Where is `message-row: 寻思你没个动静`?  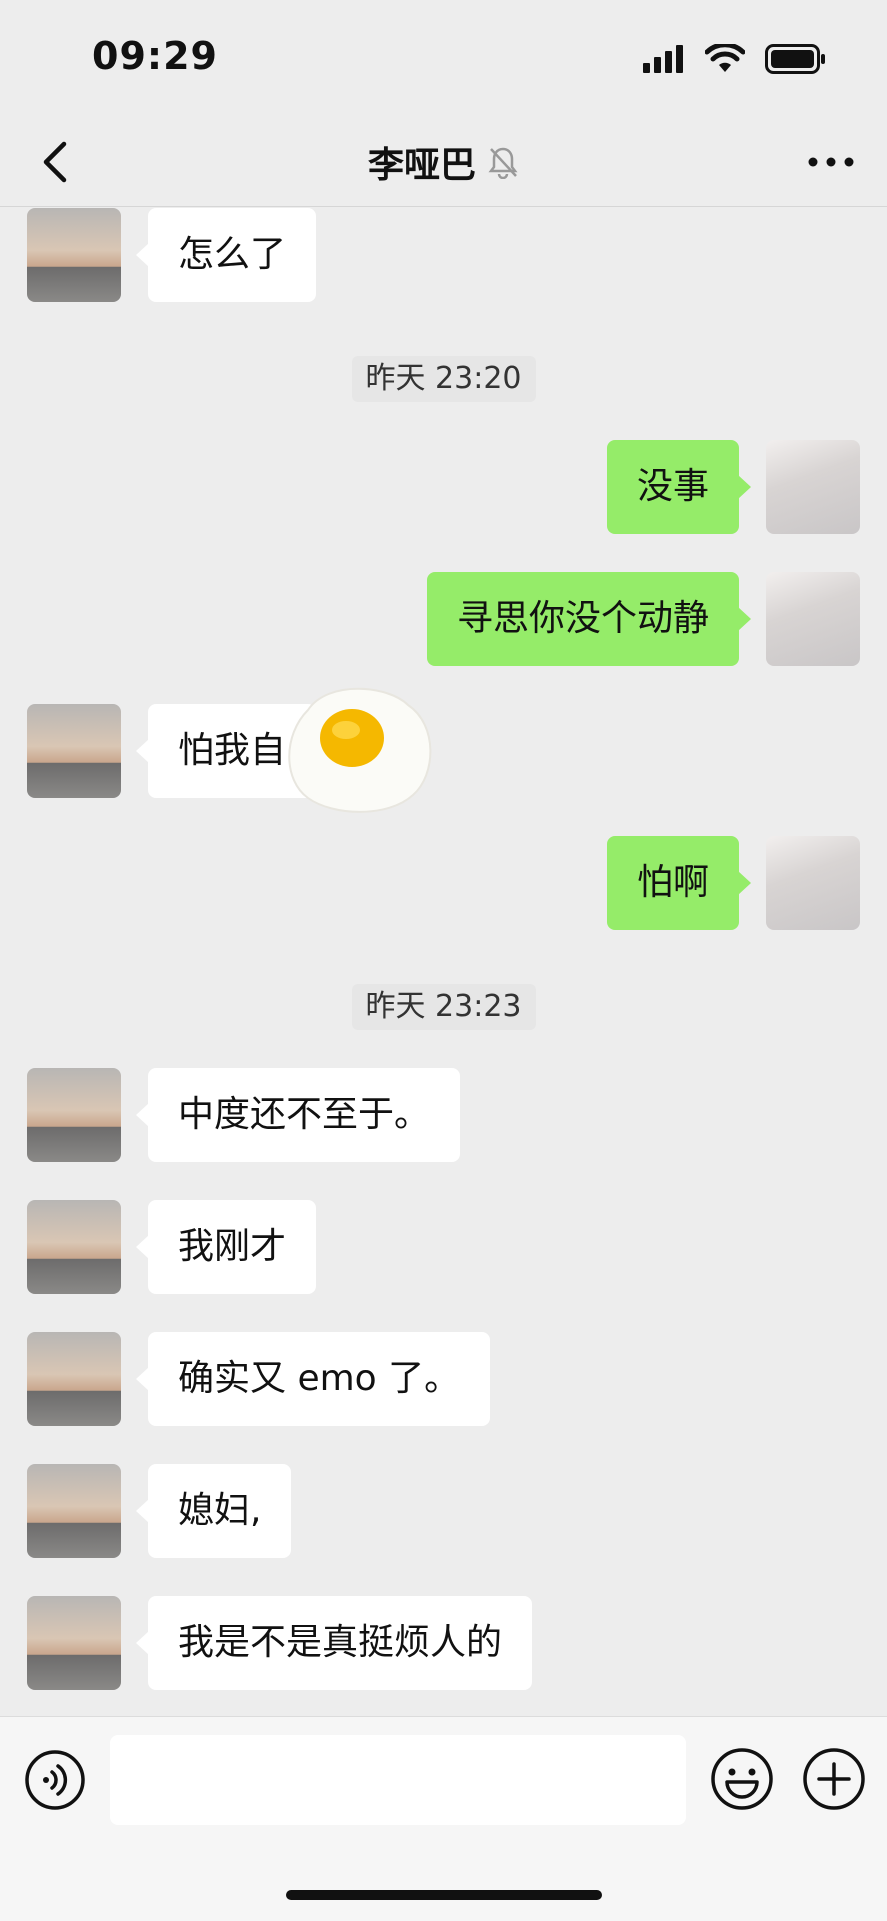 message-row: 寻思你没个动静 is located at coordinates (443, 619).